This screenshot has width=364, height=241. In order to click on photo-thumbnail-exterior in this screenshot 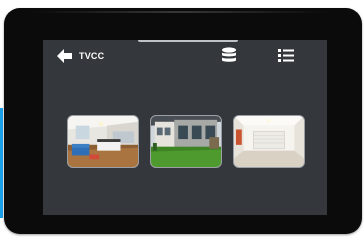, I will do `click(186, 141)`.